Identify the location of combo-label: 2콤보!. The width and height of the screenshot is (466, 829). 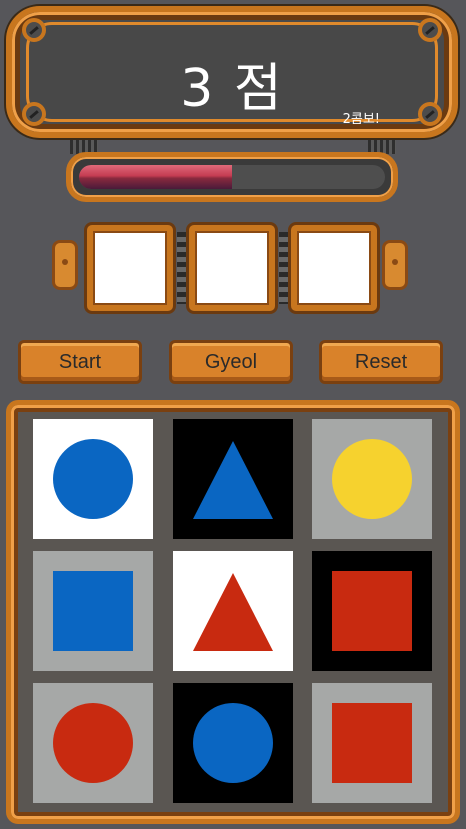
(361, 119).